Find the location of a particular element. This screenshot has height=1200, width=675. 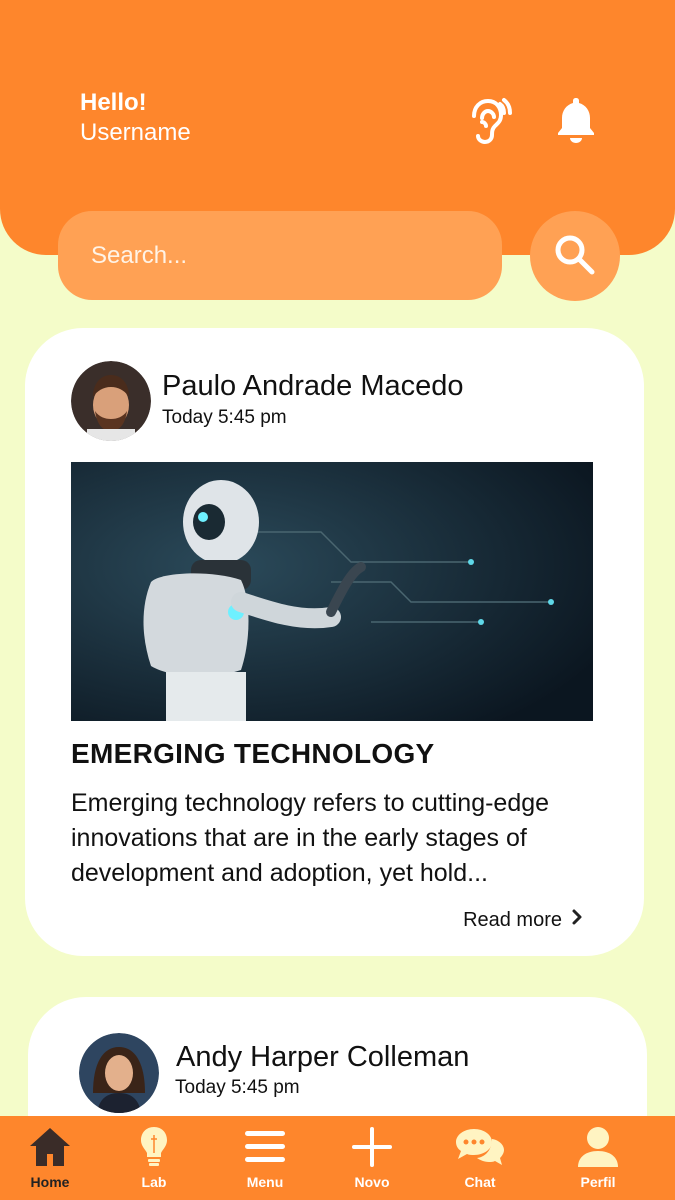

read-more-label: Read more is located at coordinates (512, 919).